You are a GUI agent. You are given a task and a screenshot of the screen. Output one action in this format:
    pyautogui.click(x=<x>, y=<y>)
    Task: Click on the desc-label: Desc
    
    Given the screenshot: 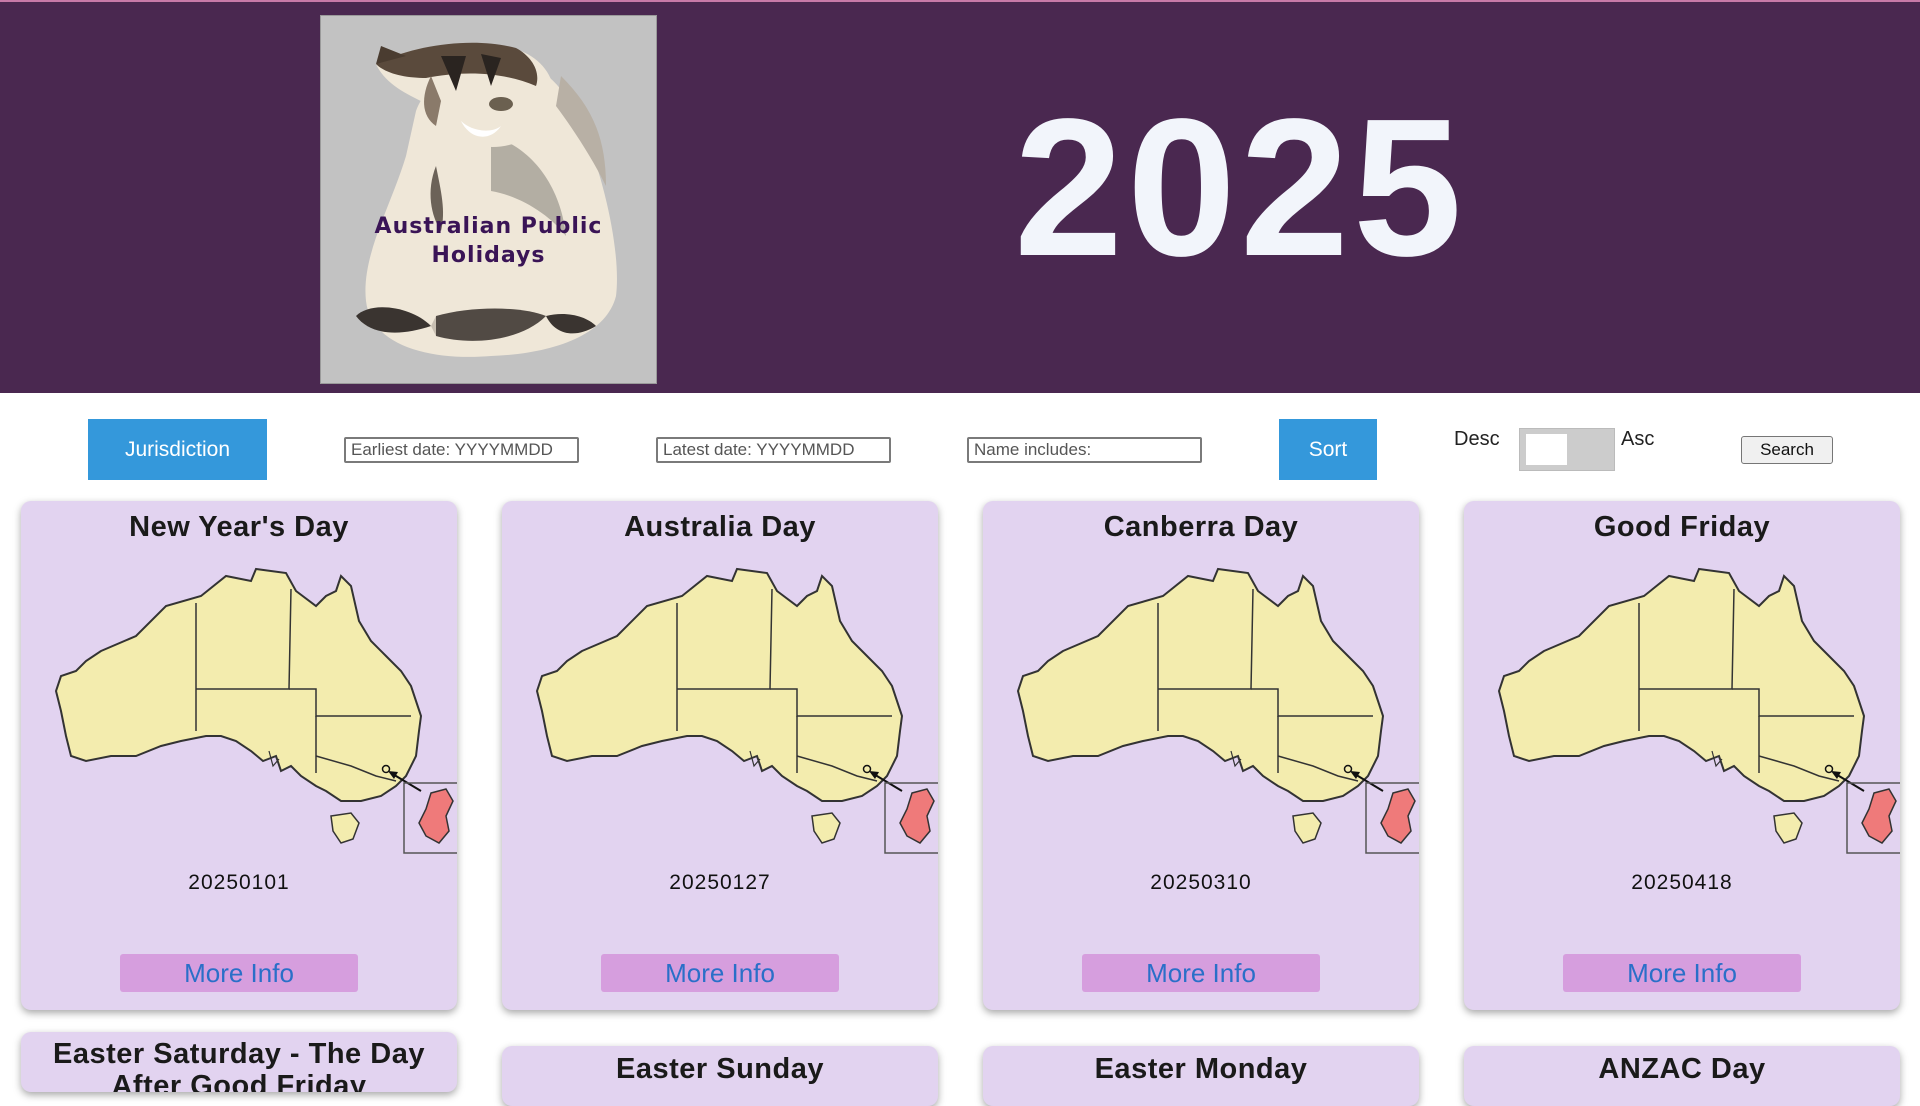 What is the action you would take?
    pyautogui.click(x=1477, y=439)
    